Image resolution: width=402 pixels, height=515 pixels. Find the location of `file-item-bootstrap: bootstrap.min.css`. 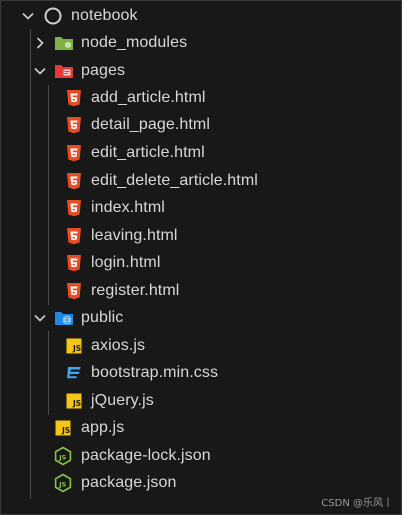

file-item-bootstrap: bootstrap.min.css is located at coordinates (201, 372).